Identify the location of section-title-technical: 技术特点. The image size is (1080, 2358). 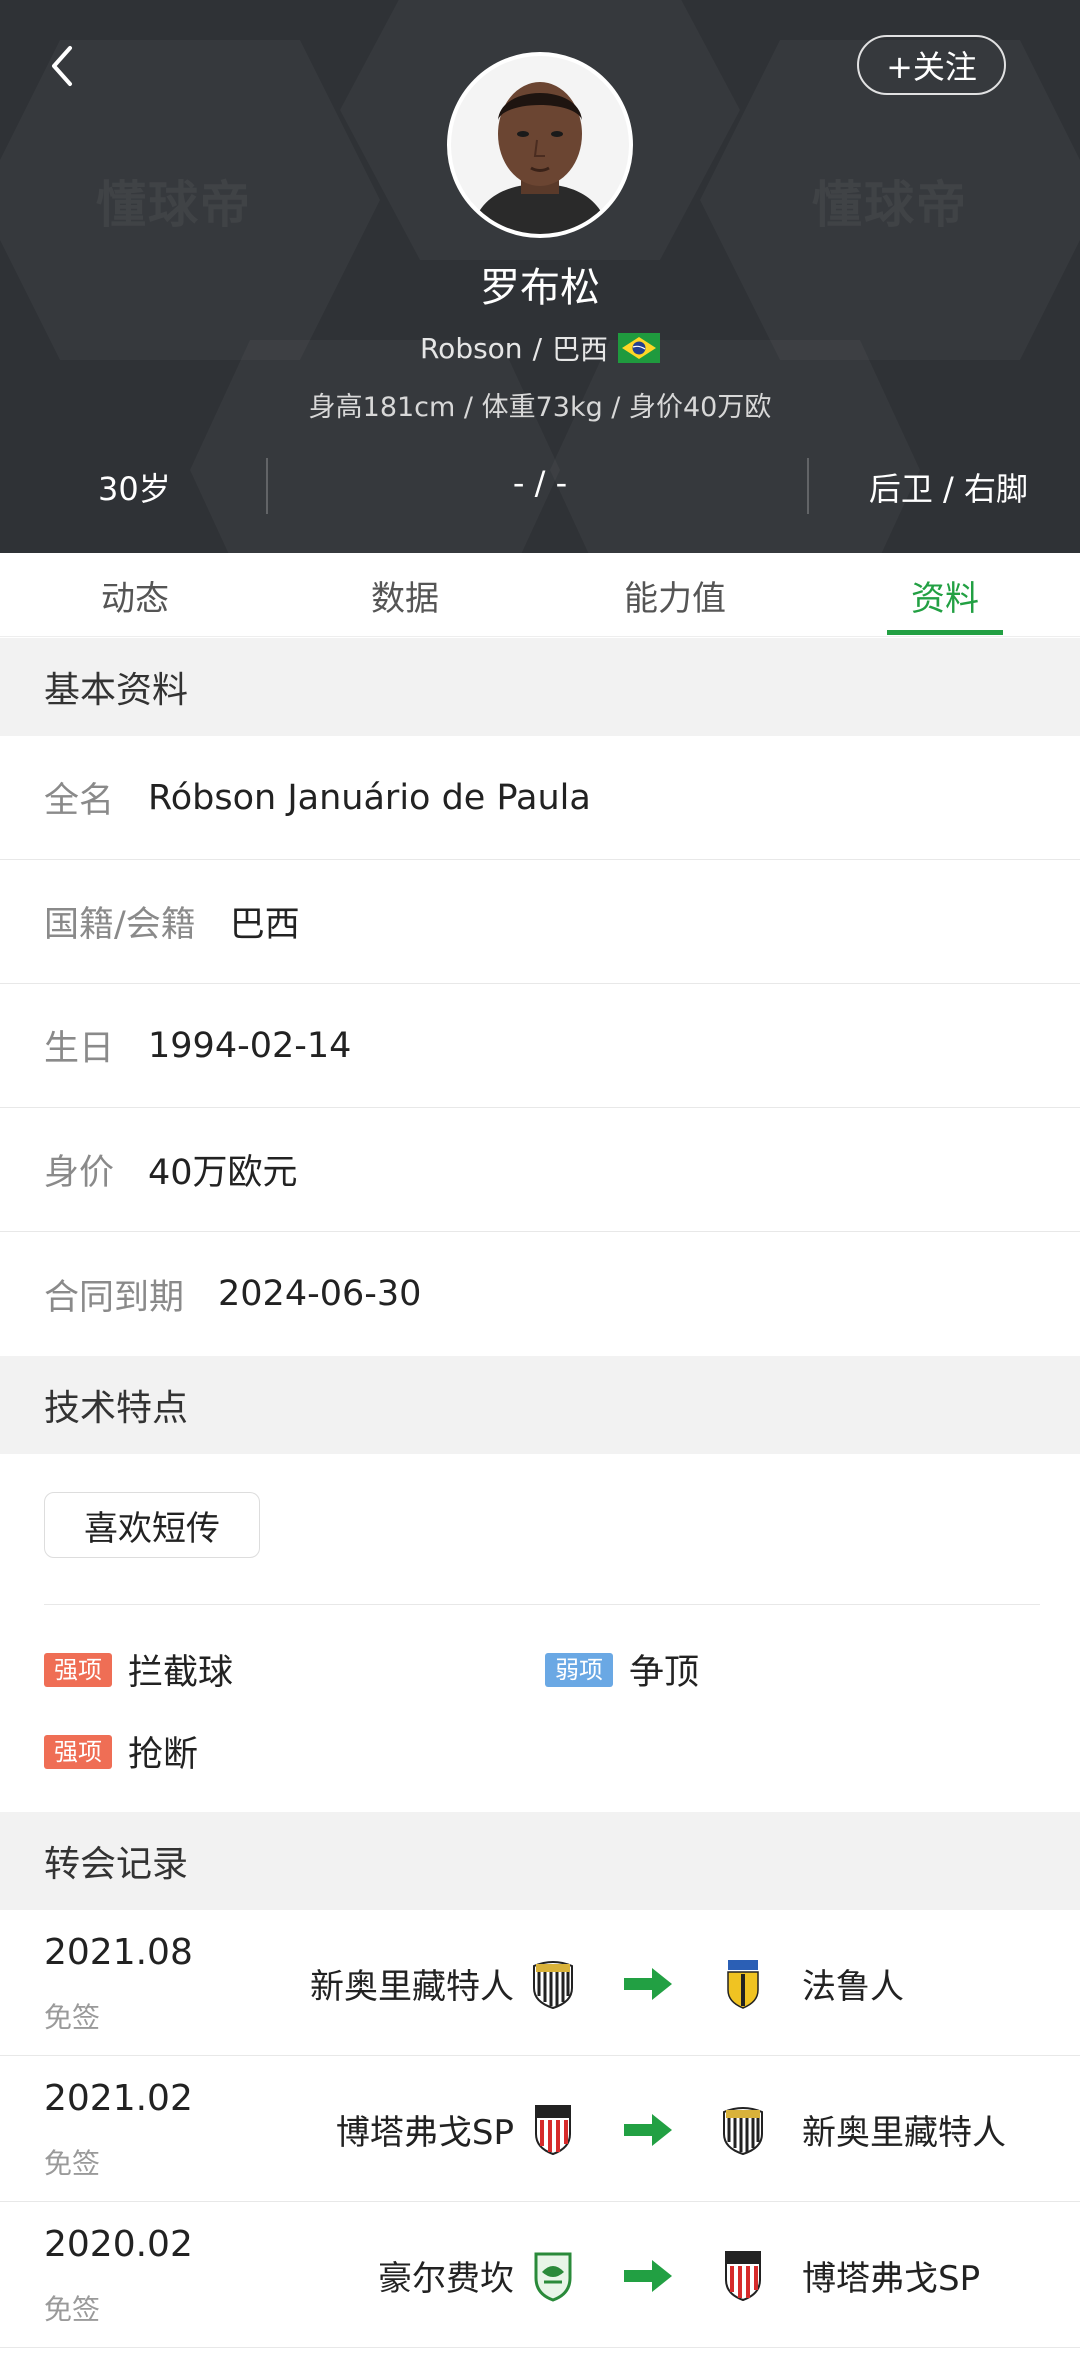
(540, 1405).